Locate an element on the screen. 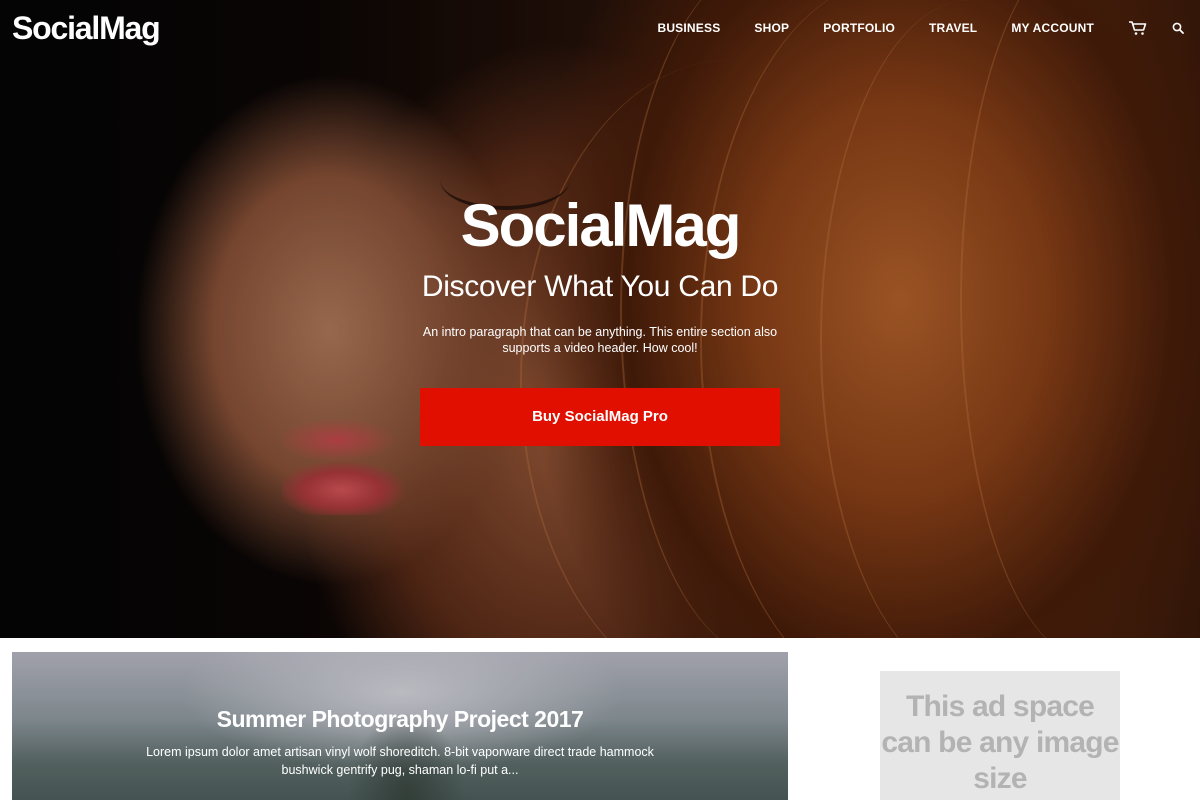  ad-space: This ad space can be any image size is located at coordinates (1000, 735).